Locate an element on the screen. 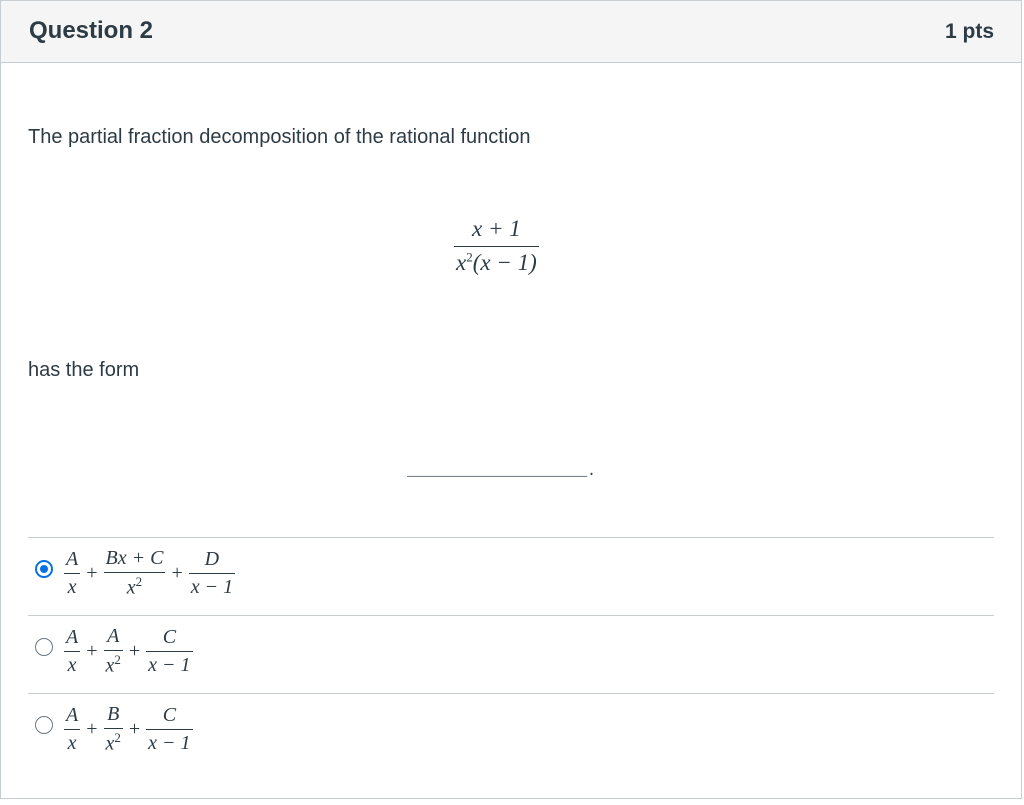  function-numerator: x + 1 is located at coordinates (496, 228).